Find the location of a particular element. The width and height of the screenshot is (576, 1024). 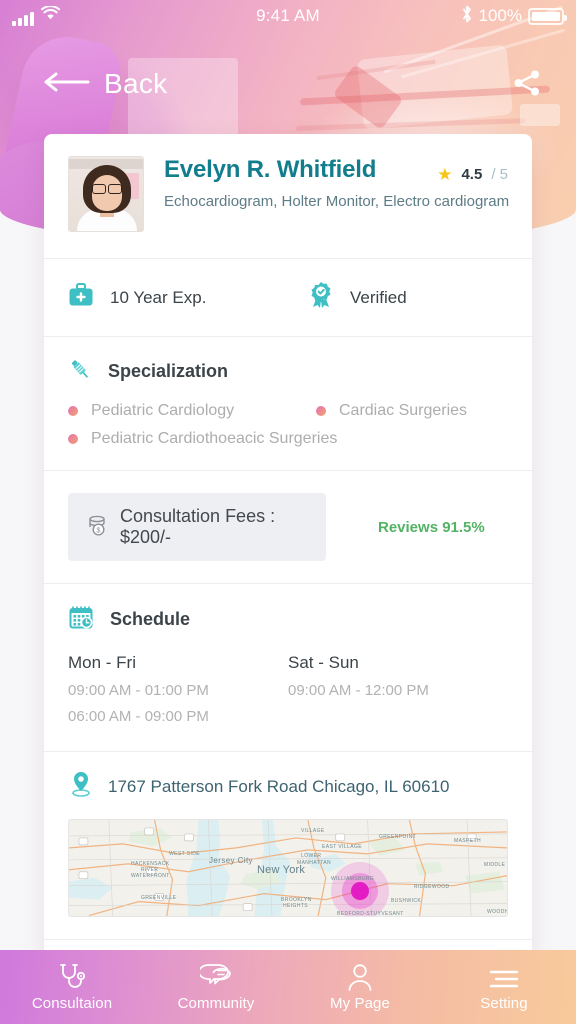

map-label: RIDGEWOOD is located at coordinates (432, 887).